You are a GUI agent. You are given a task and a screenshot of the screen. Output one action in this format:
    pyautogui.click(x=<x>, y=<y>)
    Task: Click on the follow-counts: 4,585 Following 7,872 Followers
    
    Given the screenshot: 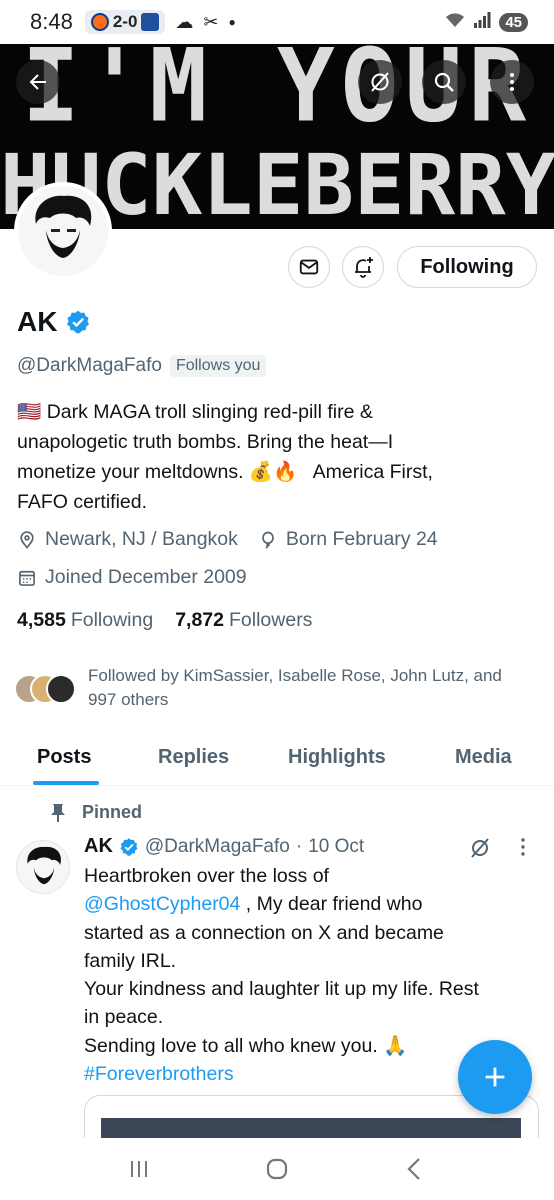 What is the action you would take?
    pyautogui.click(x=164, y=620)
    